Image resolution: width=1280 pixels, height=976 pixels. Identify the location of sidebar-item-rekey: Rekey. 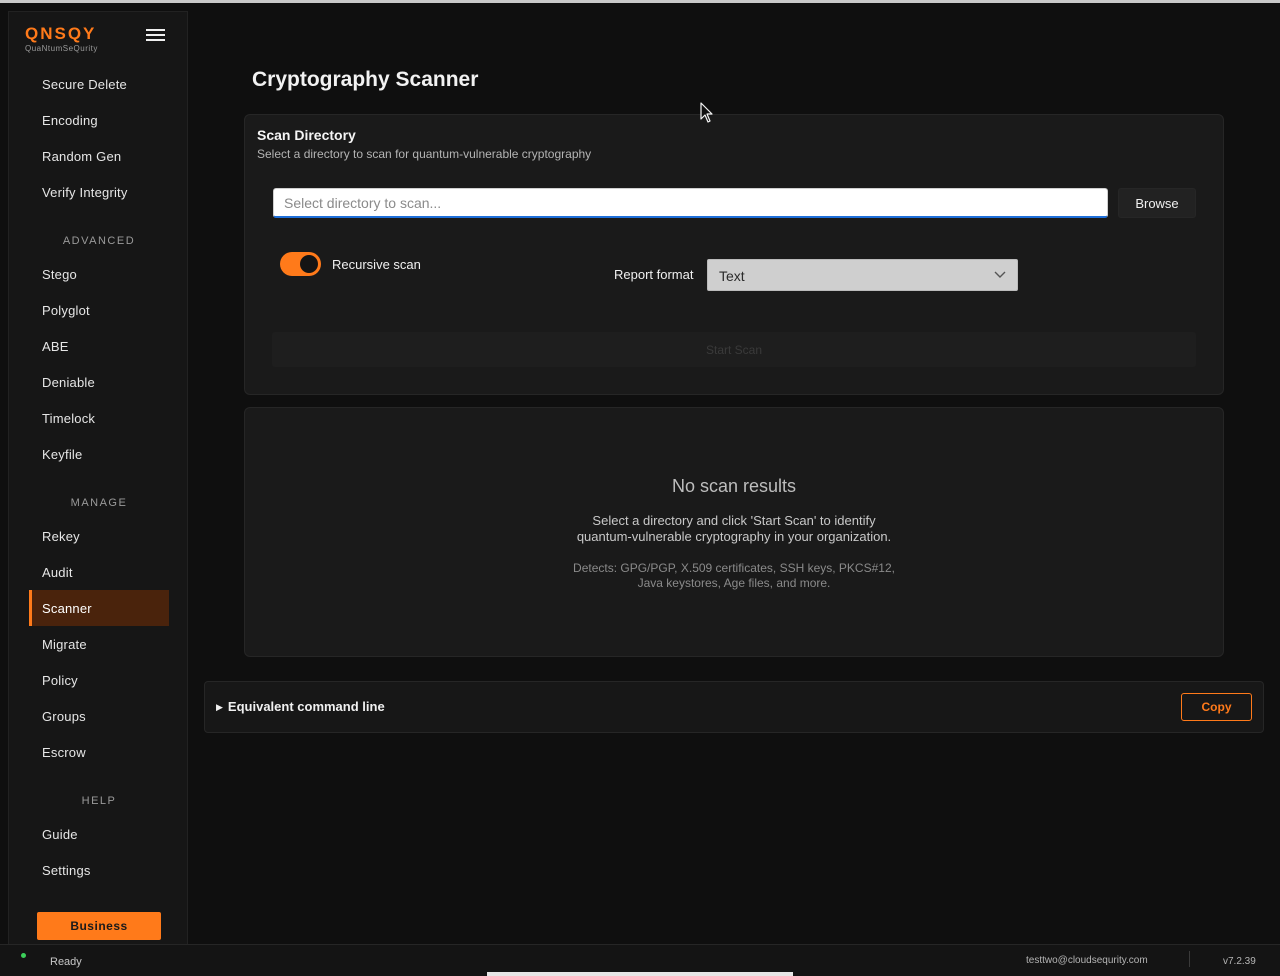
(99, 536).